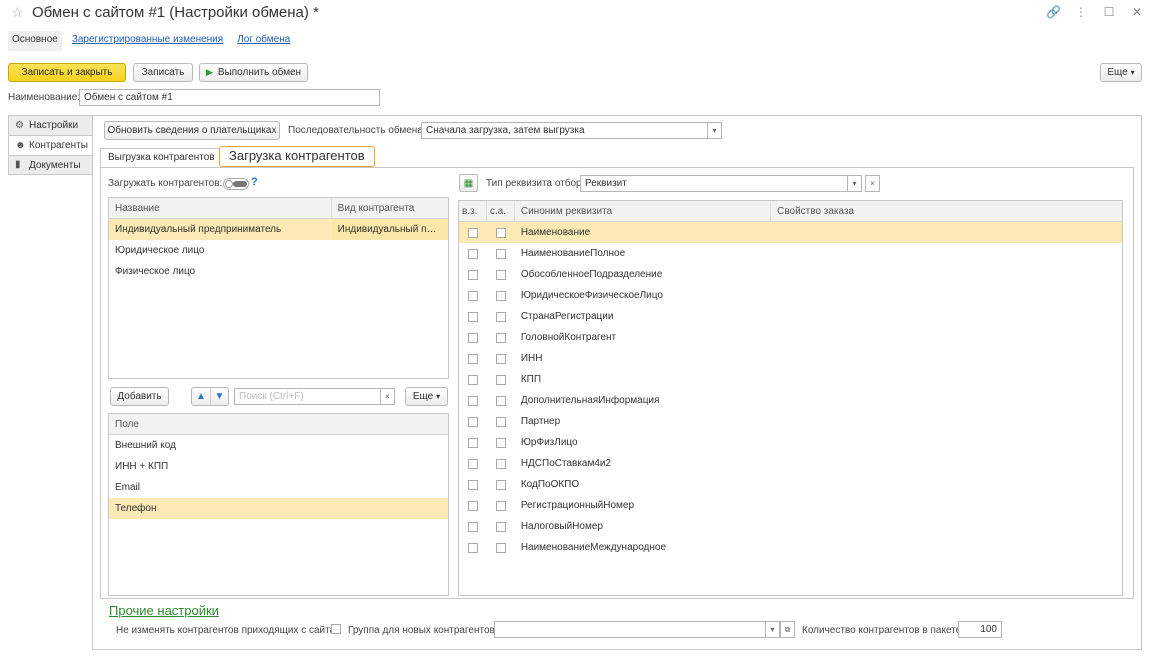  I want to click on table-row: НаименованиеПолное, so click(790, 253).